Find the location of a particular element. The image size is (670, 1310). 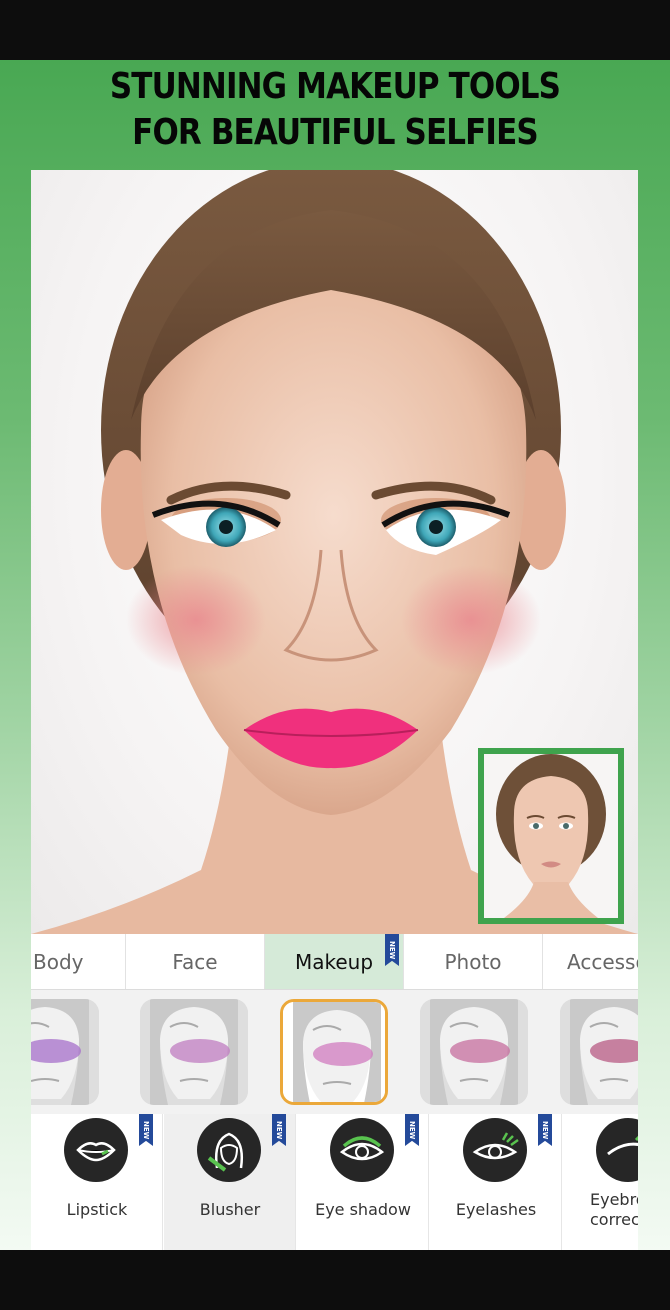

tool-blusher: NEW Blusher is located at coordinates (230, 1182).